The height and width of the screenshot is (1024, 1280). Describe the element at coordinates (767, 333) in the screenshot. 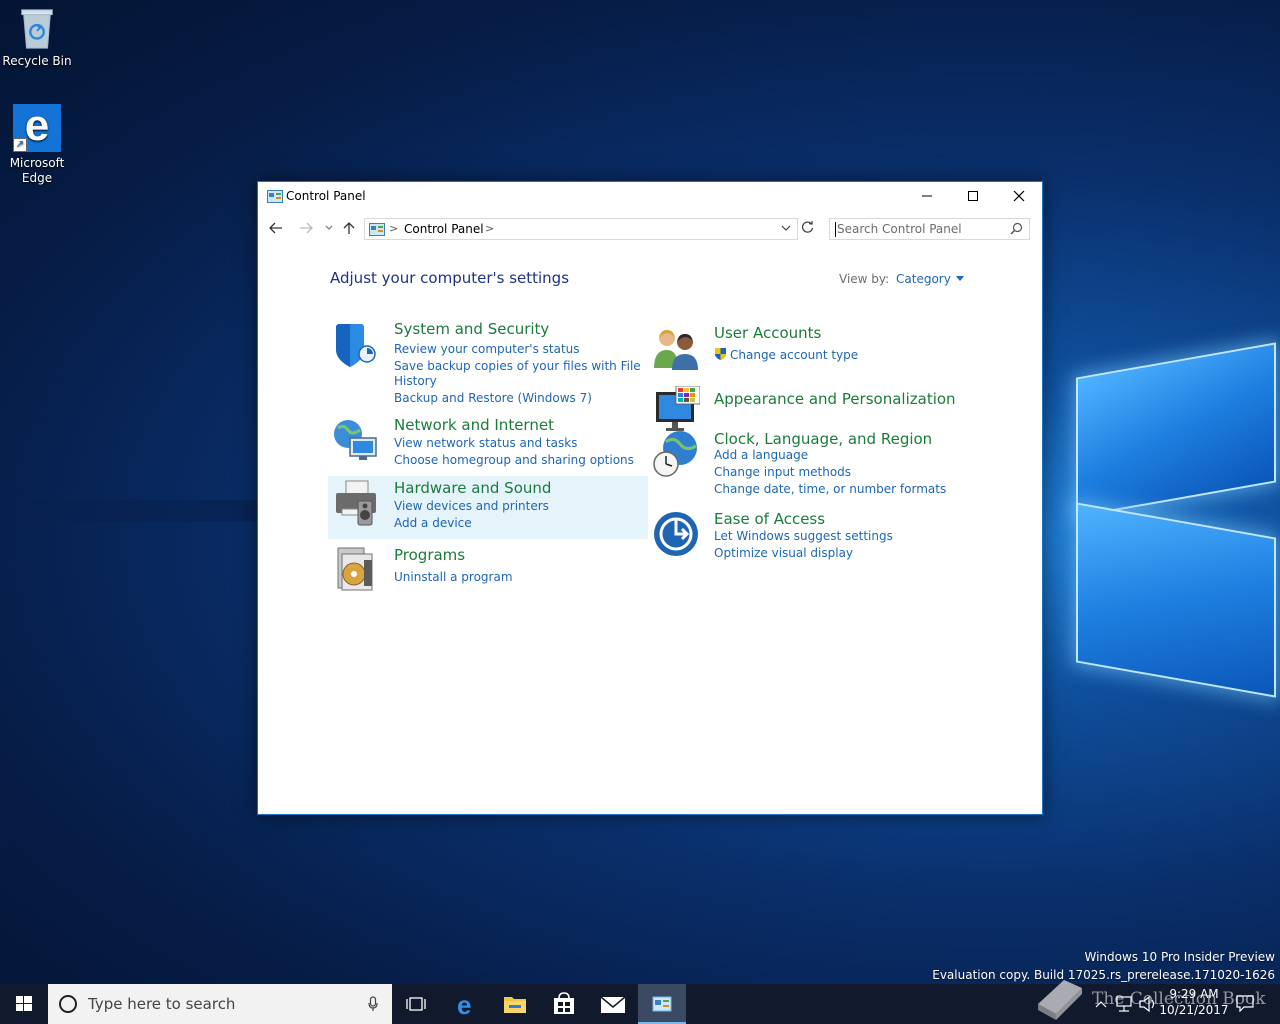

I see `category-title: User Accounts` at that location.